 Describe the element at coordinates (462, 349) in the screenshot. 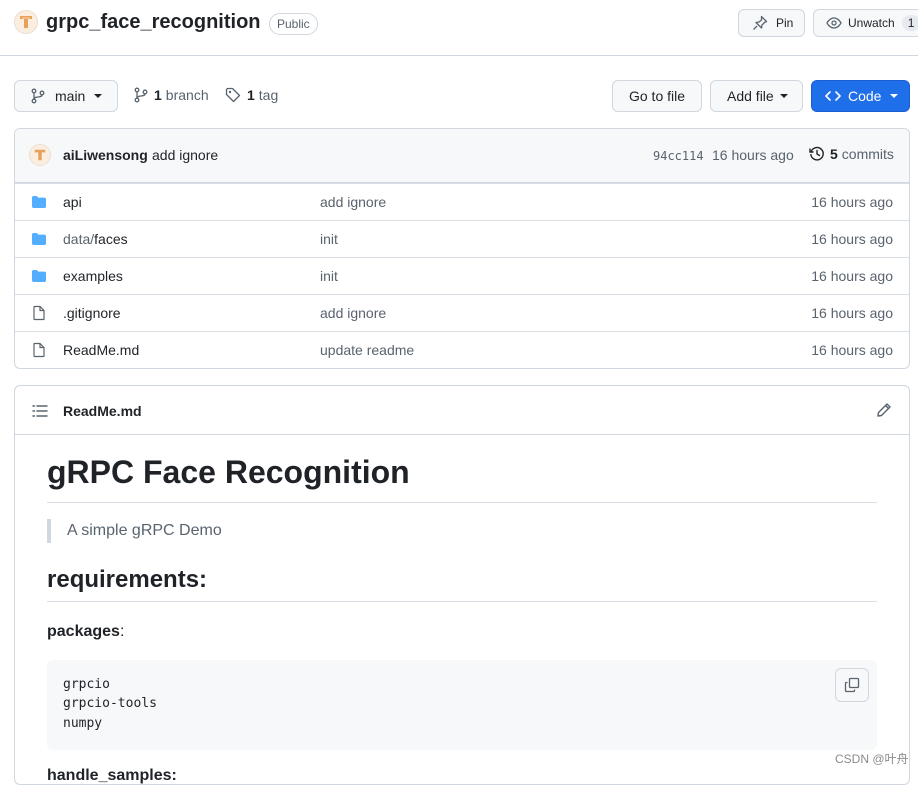

I see `file-row: ReadMe.md update readme 16 hours ago` at that location.